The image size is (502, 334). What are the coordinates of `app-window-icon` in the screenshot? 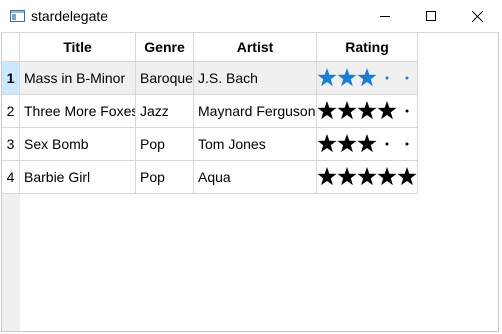 It's located at (17, 16).